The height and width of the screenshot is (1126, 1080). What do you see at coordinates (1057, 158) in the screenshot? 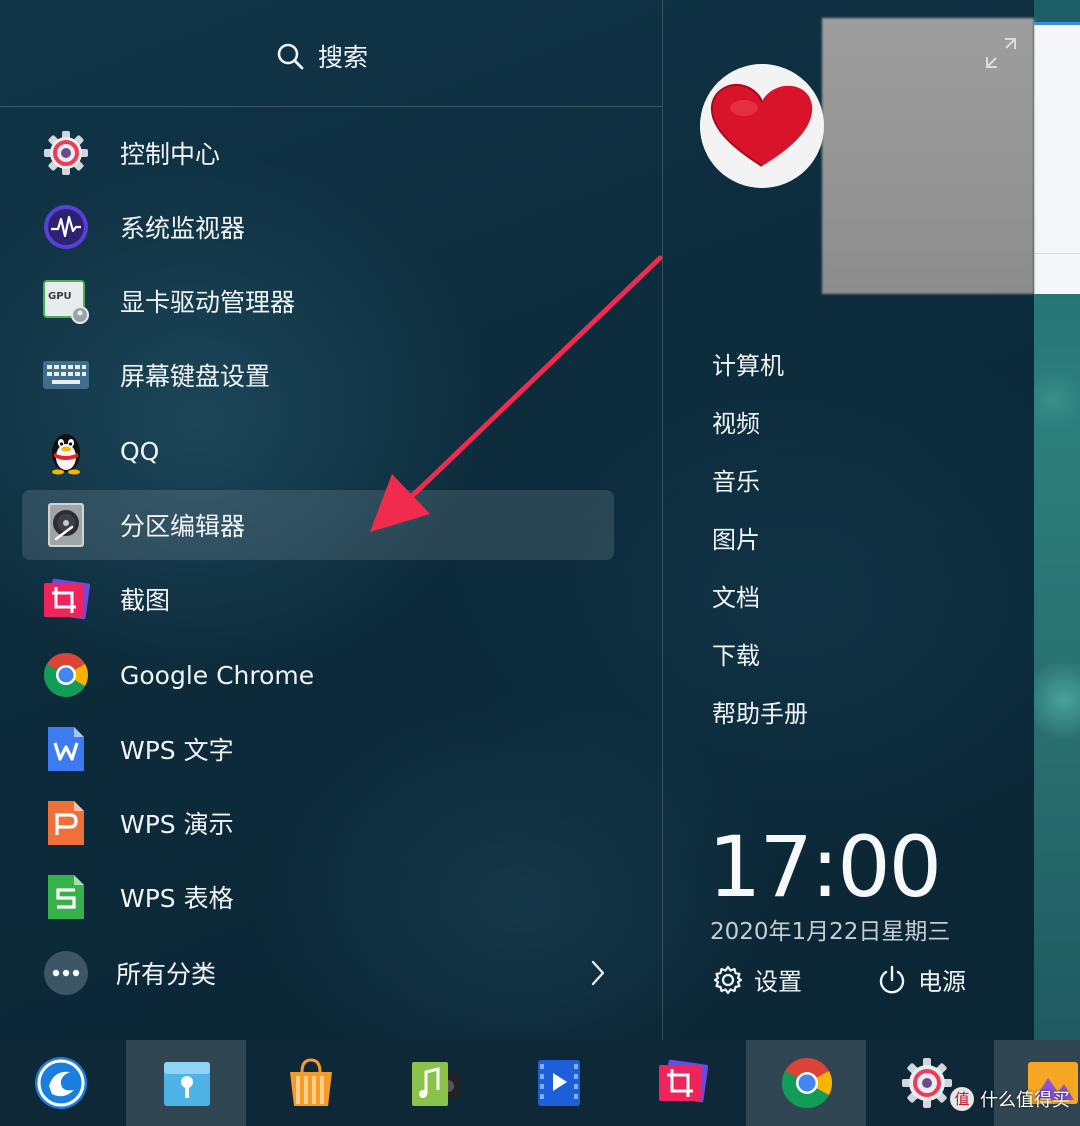
I see `background-window` at bounding box center [1057, 158].